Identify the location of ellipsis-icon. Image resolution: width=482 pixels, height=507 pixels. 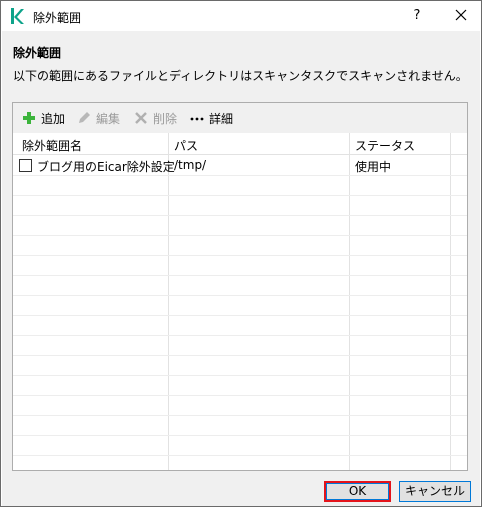
(197, 119).